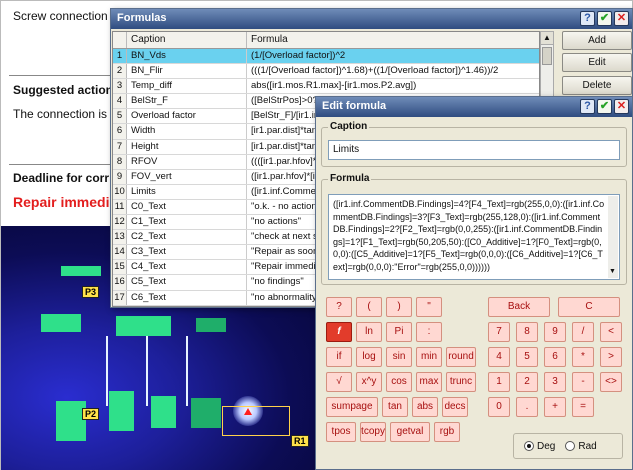 This screenshot has height=470, width=633. What do you see at coordinates (527, 357) in the screenshot?
I see `key-5: 5` at bounding box center [527, 357].